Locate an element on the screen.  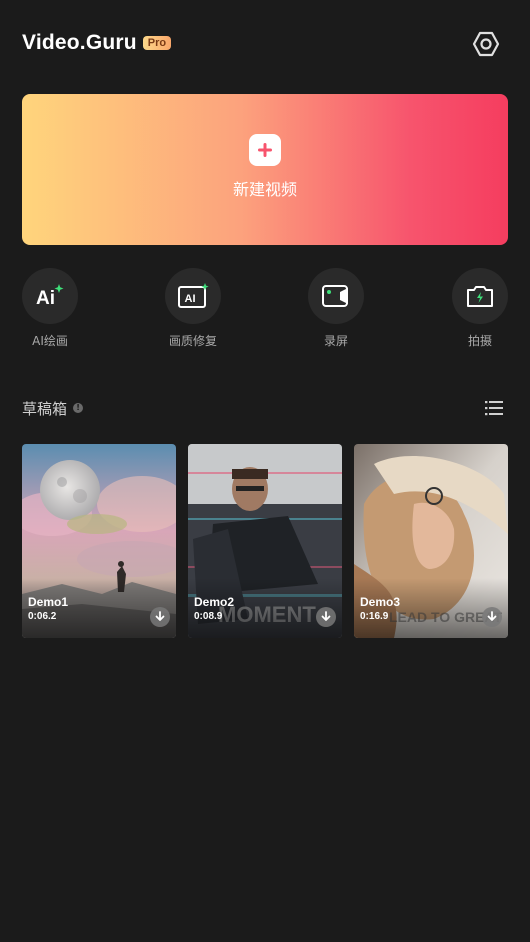
info-icon: ! is located at coordinates (78, 408).